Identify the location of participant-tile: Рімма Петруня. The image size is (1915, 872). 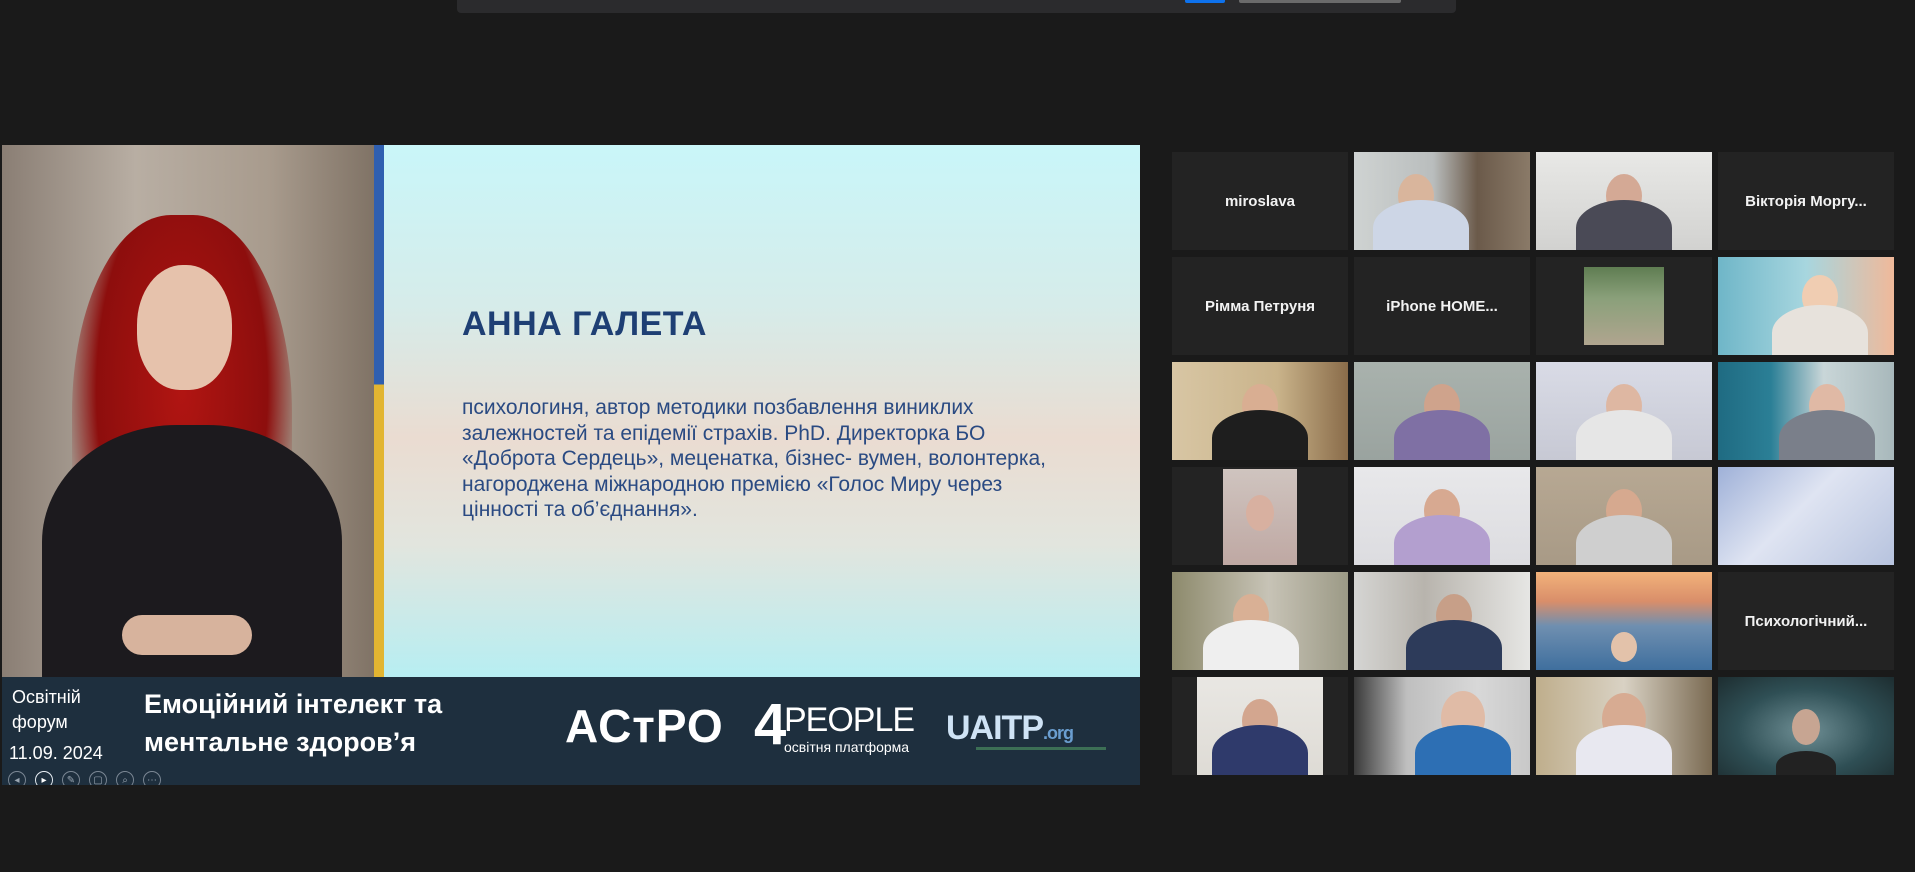
(1260, 306).